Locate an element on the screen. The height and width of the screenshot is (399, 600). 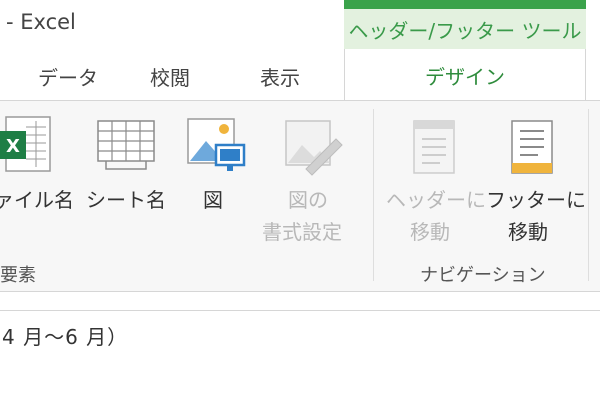
group-label-elements: 要素 is located at coordinates (18, 275).